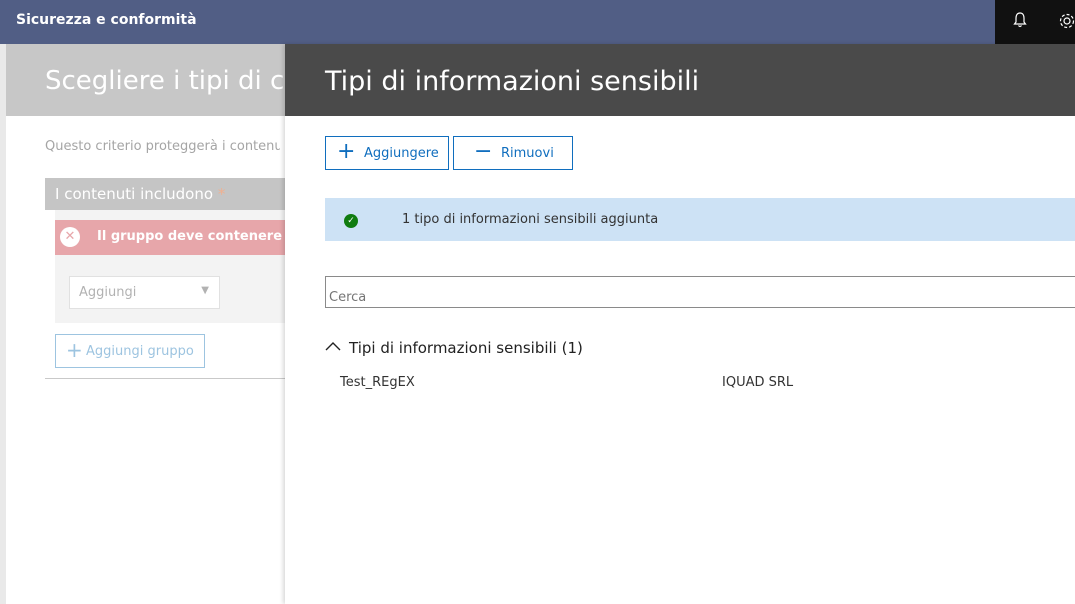 The image size is (1075, 604). What do you see at coordinates (537, 22) in the screenshot?
I see `top-bar: Sicurezza e conformità` at bounding box center [537, 22].